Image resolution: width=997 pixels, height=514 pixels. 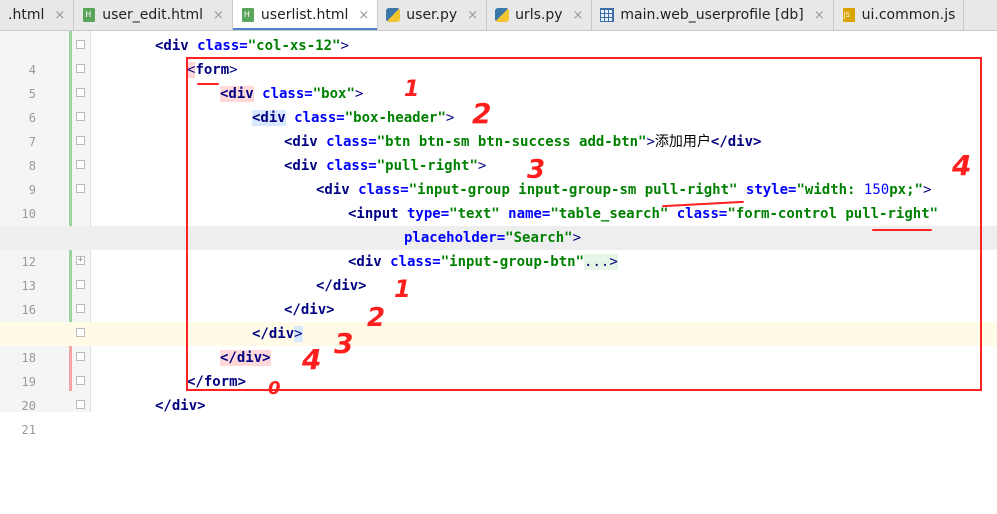 What do you see at coordinates (498, 415) in the screenshot?
I see `code-line-21: 21 </div>` at bounding box center [498, 415].